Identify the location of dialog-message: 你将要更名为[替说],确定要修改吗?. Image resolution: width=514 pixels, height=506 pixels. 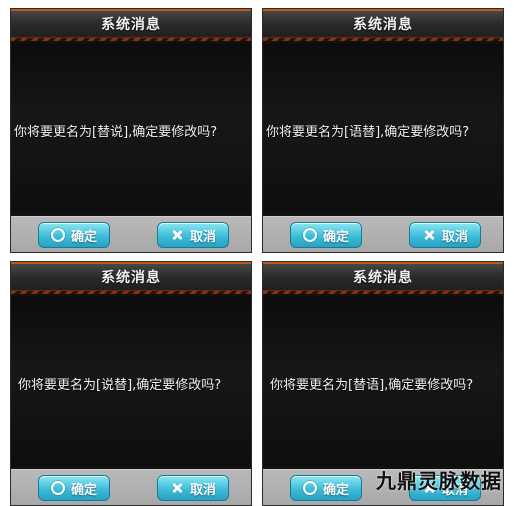
(116, 132).